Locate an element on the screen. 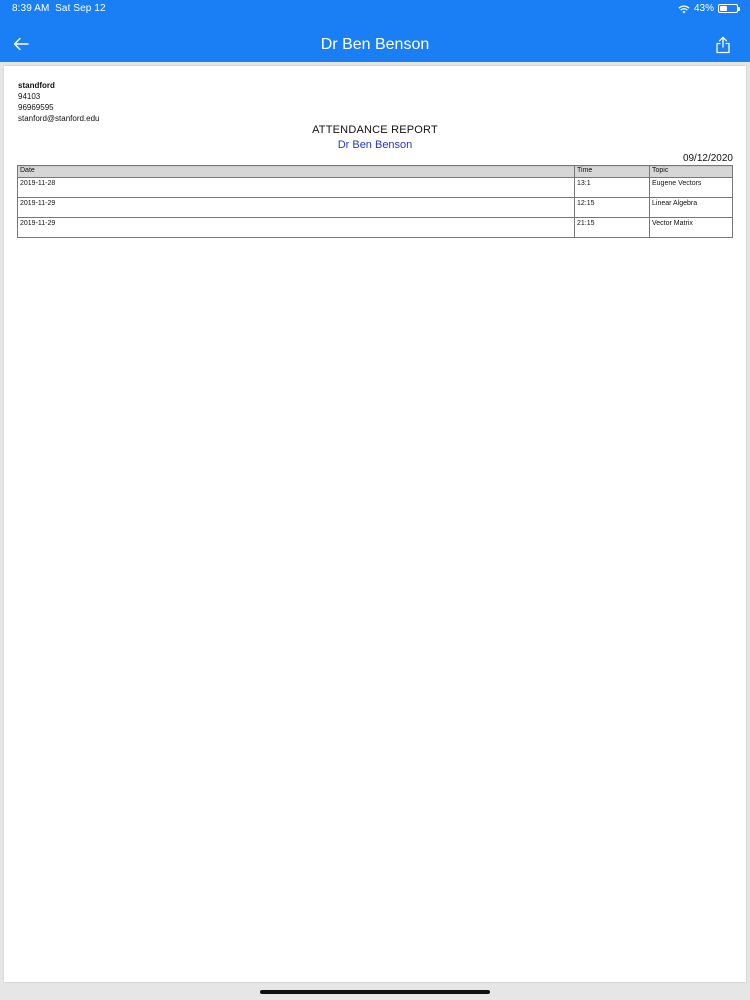 The image size is (750, 1000). table-header-row: Date Time Topic is located at coordinates (375, 171).